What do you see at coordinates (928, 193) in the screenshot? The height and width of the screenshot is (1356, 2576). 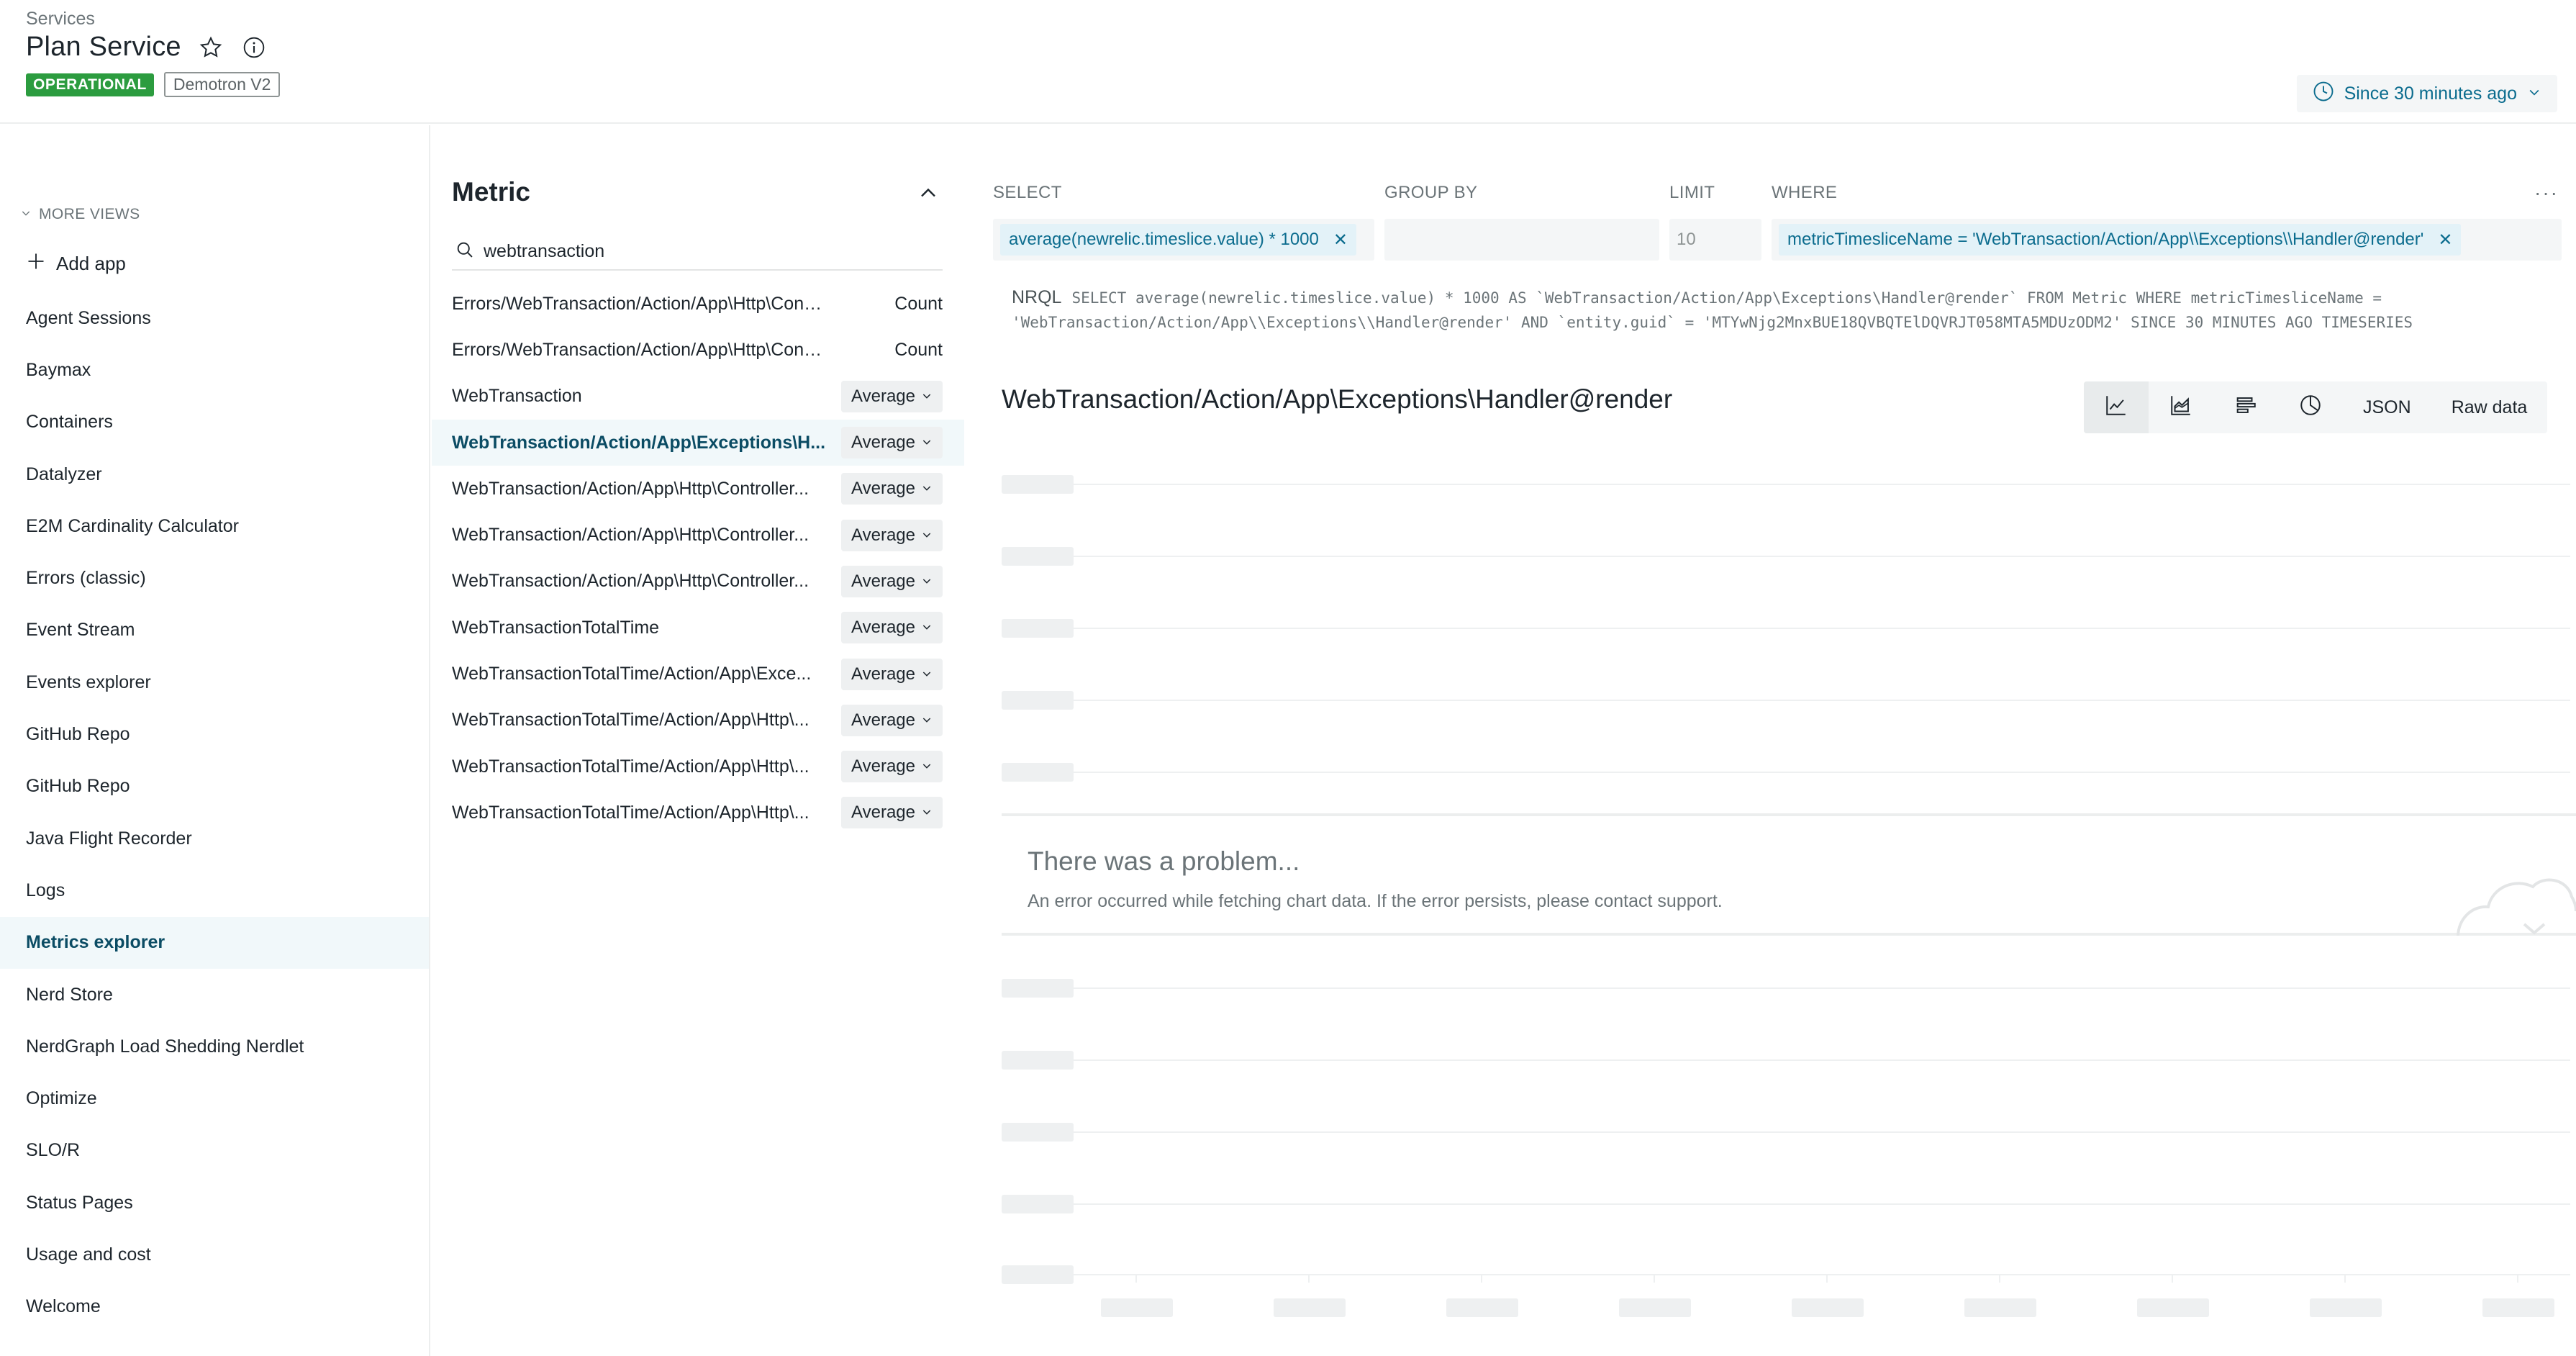 I see `chevron-up-icon` at bounding box center [928, 193].